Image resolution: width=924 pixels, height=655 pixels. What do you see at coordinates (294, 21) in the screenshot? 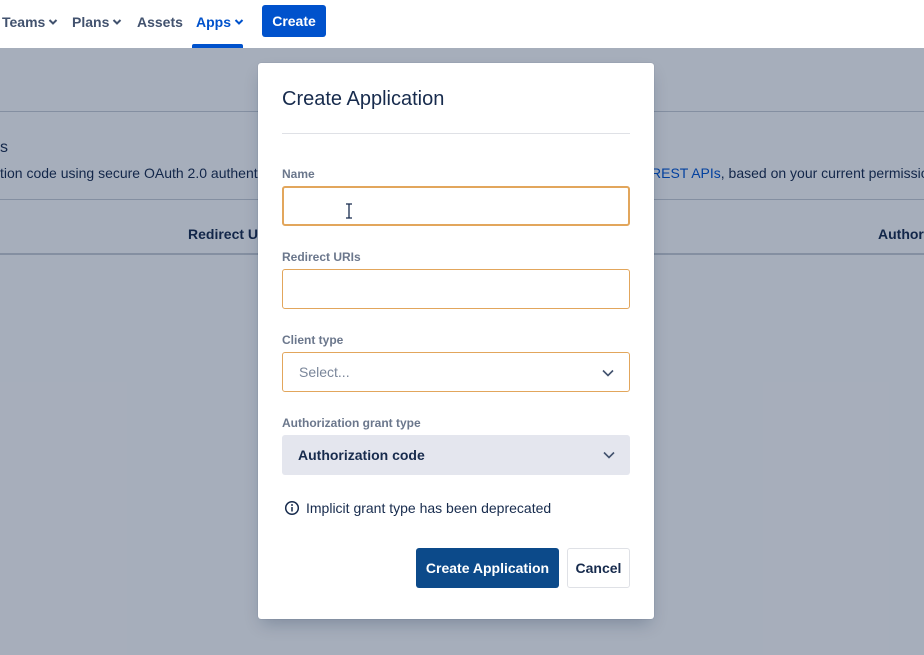
I see `create-button: Create` at bounding box center [294, 21].